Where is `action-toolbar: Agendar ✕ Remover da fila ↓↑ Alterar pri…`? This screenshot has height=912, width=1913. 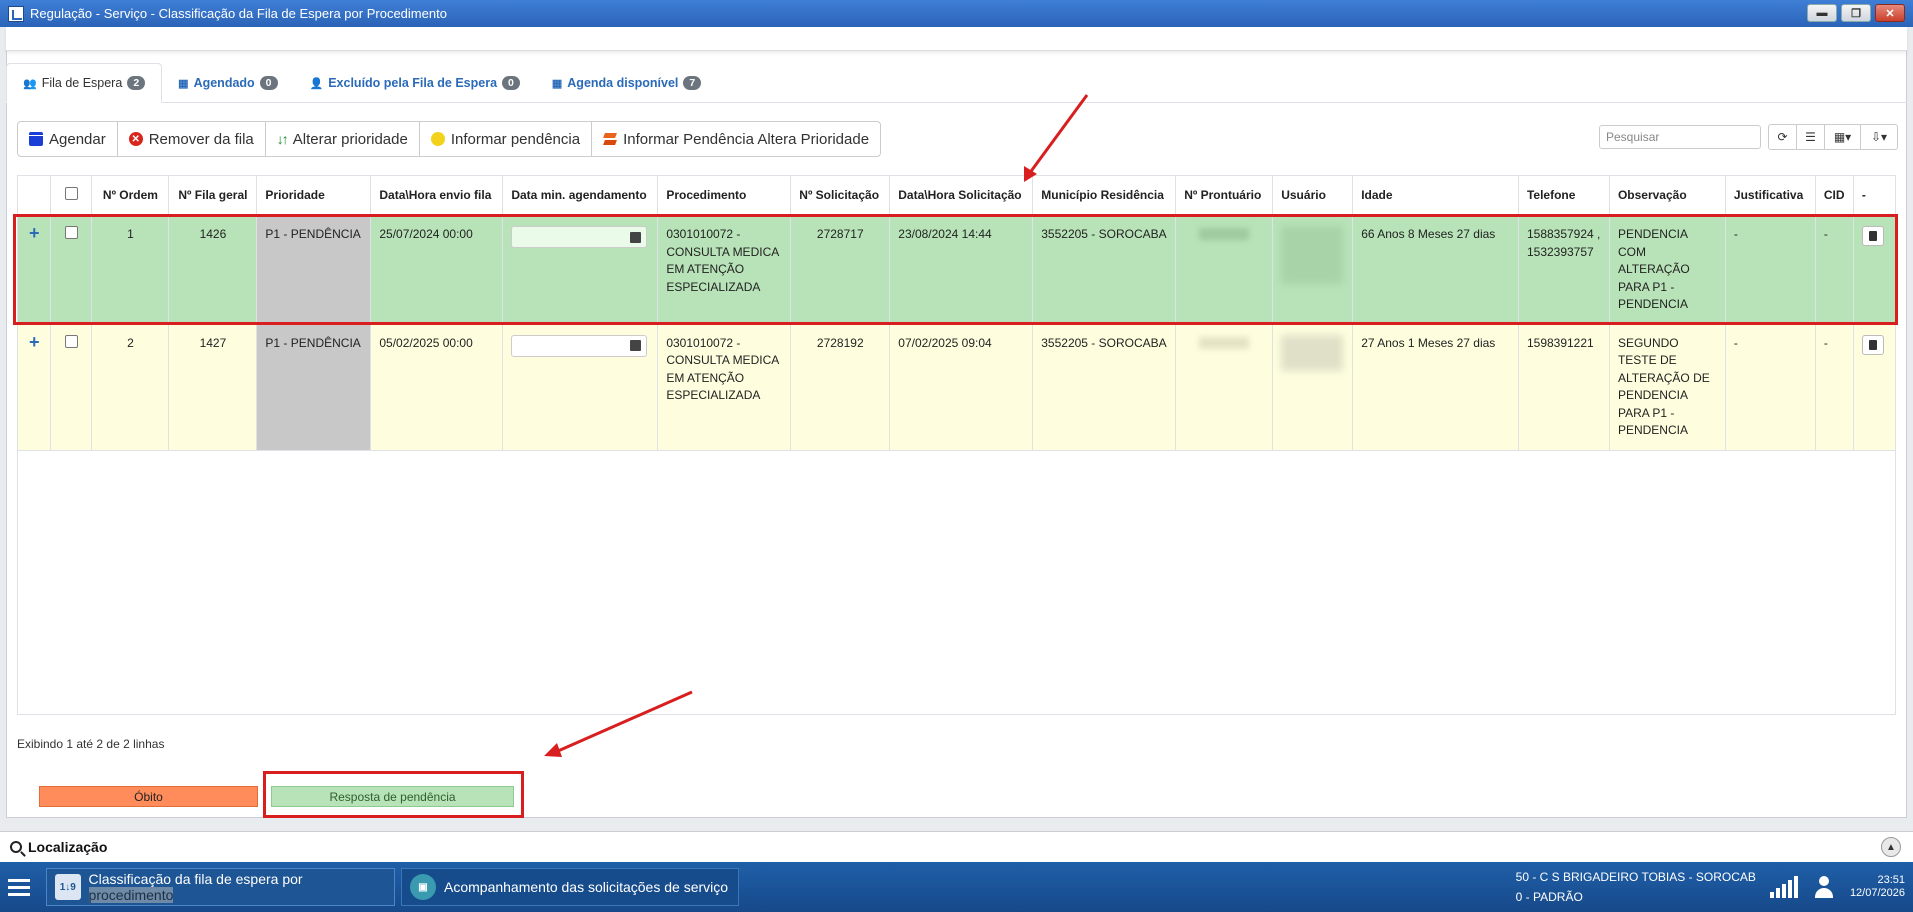
action-toolbar: Agendar ✕ Remover da fila ↓↑ Alterar pri… is located at coordinates (449, 139).